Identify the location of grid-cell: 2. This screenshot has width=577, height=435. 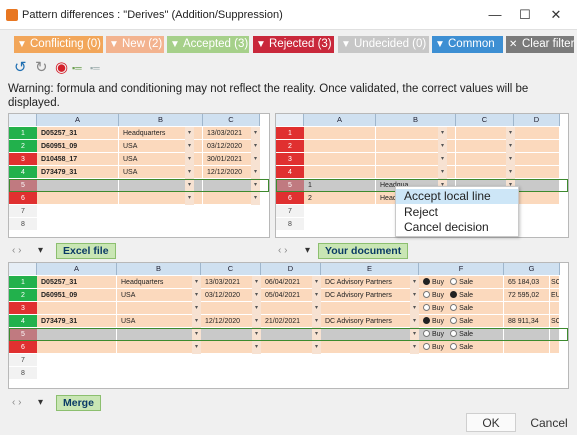
(340, 198).